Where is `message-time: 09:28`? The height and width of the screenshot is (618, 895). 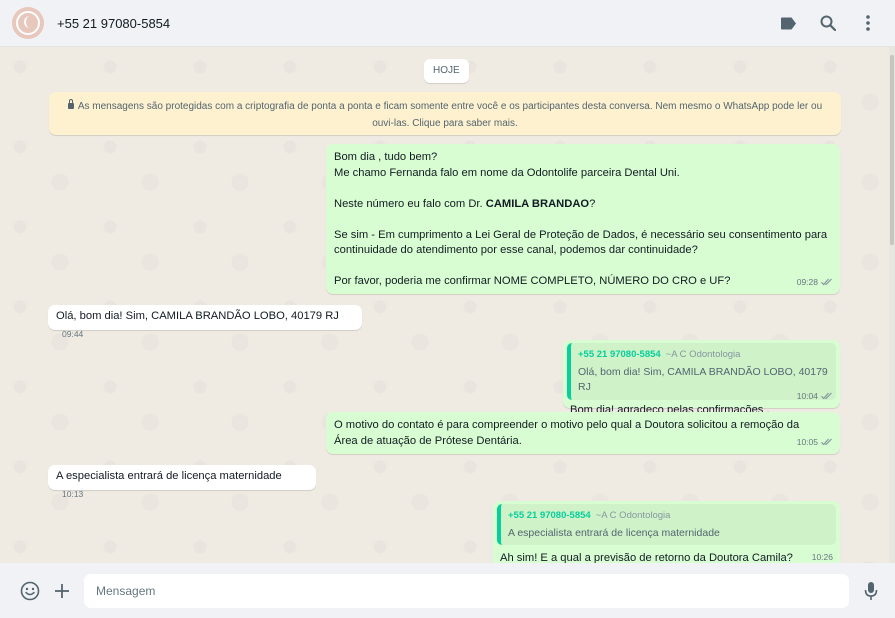 message-time: 09:28 is located at coordinates (807, 281).